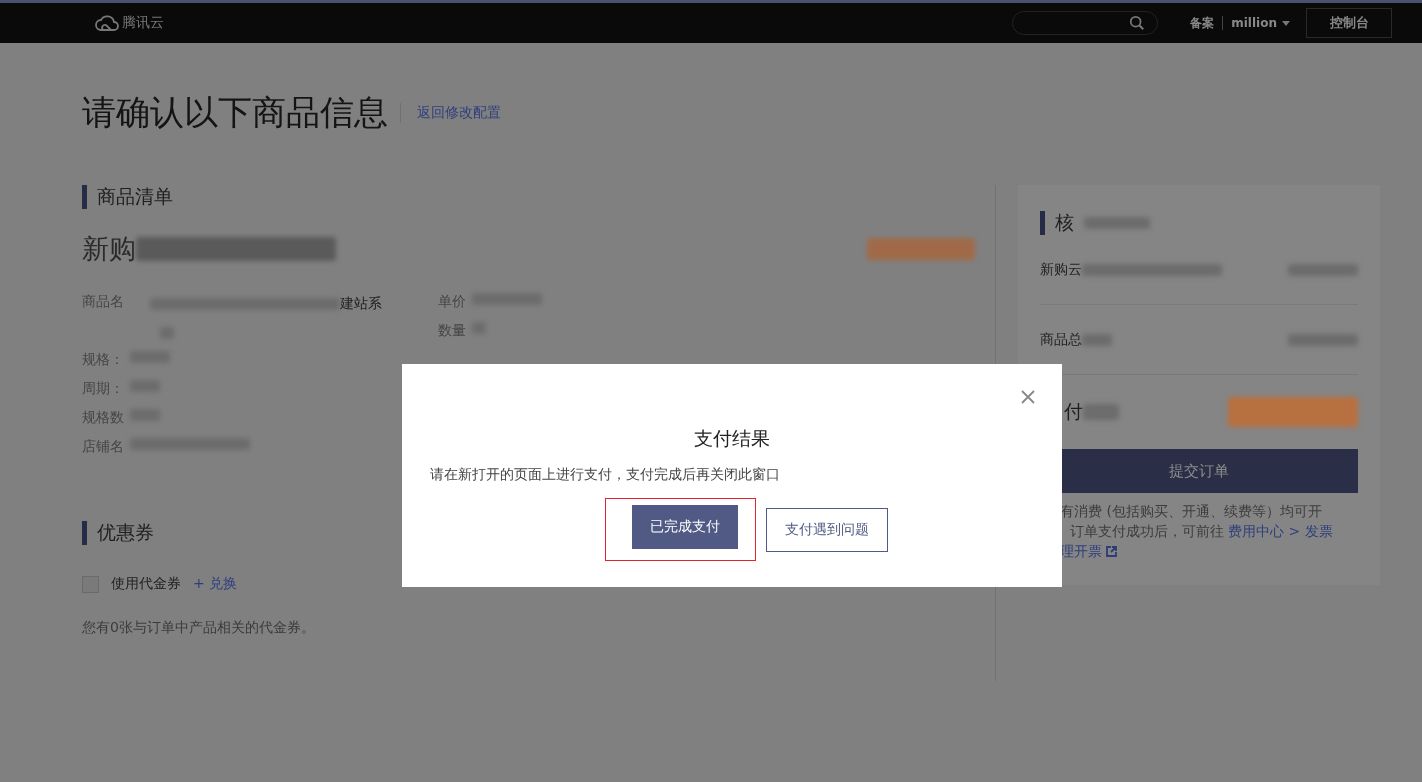 The height and width of the screenshot is (782, 1422). What do you see at coordinates (1349, 23) in the screenshot?
I see `console-button: 控制台` at bounding box center [1349, 23].